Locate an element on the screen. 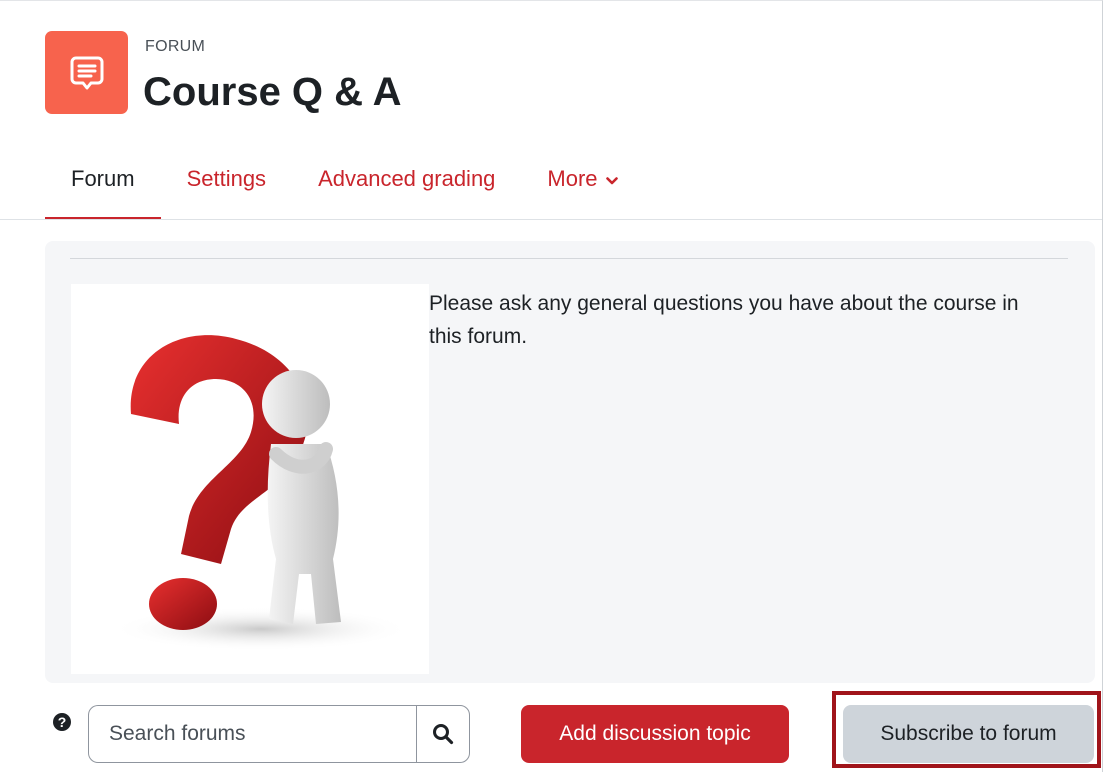 The height and width of the screenshot is (772, 1104). tab-settings: Settings is located at coordinates (227, 179).